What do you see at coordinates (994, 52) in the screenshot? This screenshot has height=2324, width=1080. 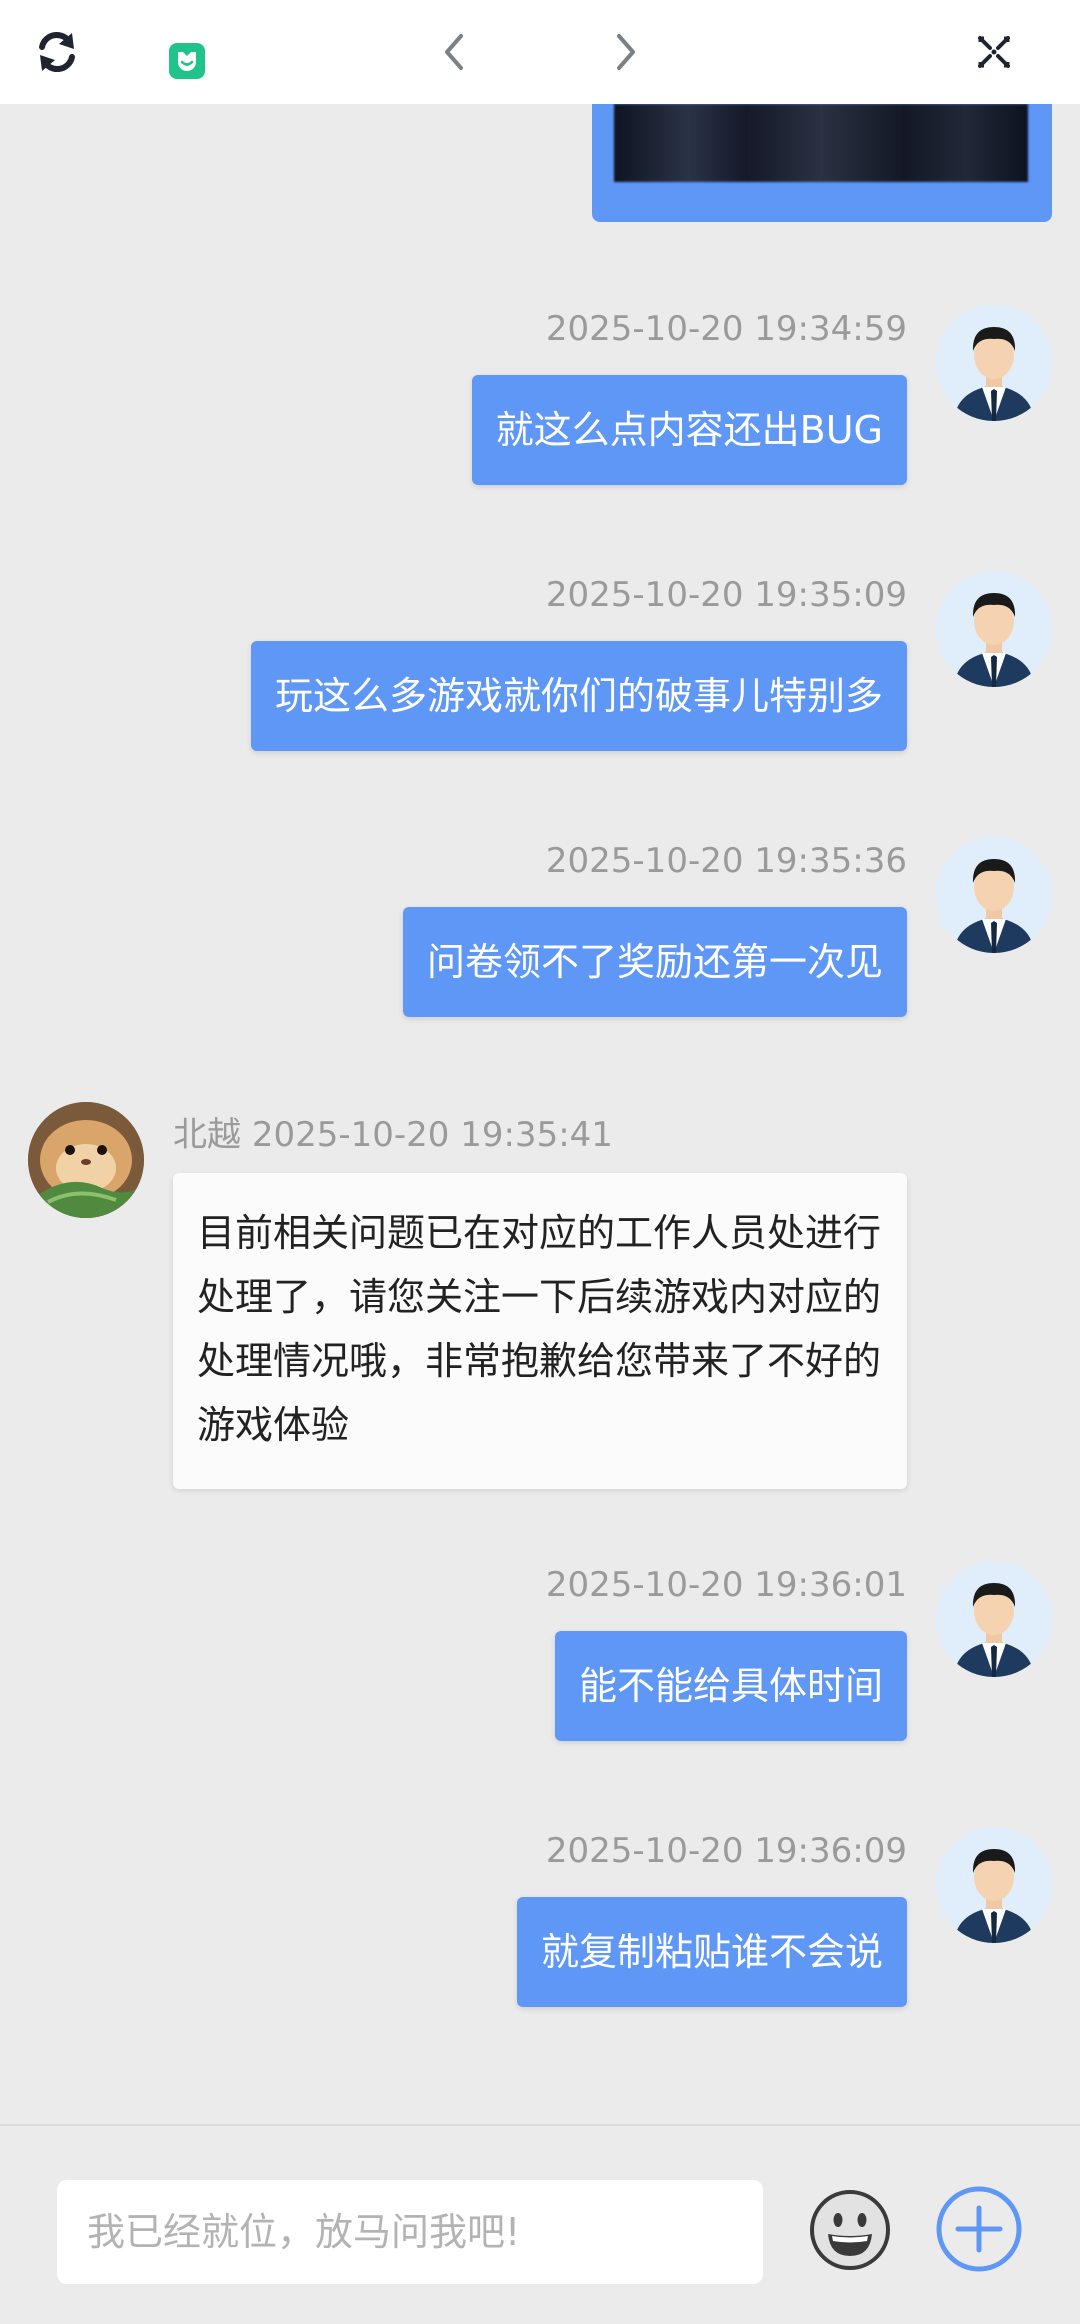 I see `close-icon` at bounding box center [994, 52].